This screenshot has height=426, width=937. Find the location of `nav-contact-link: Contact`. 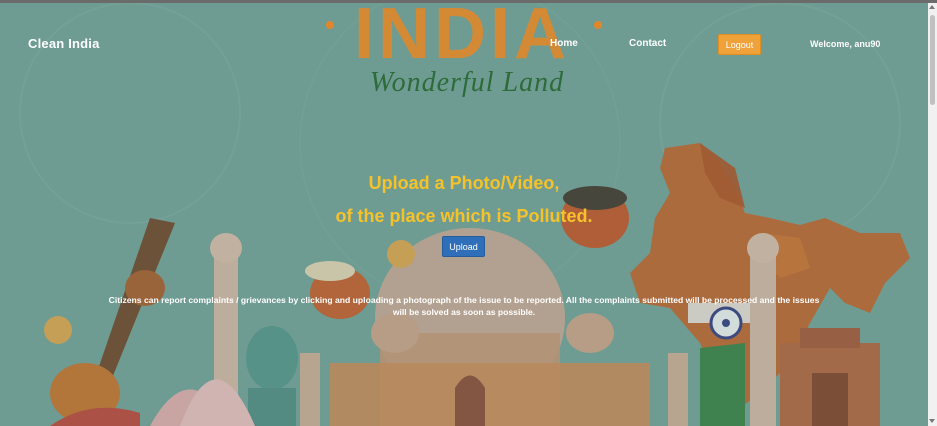

nav-contact-link: Contact is located at coordinates (647, 43).